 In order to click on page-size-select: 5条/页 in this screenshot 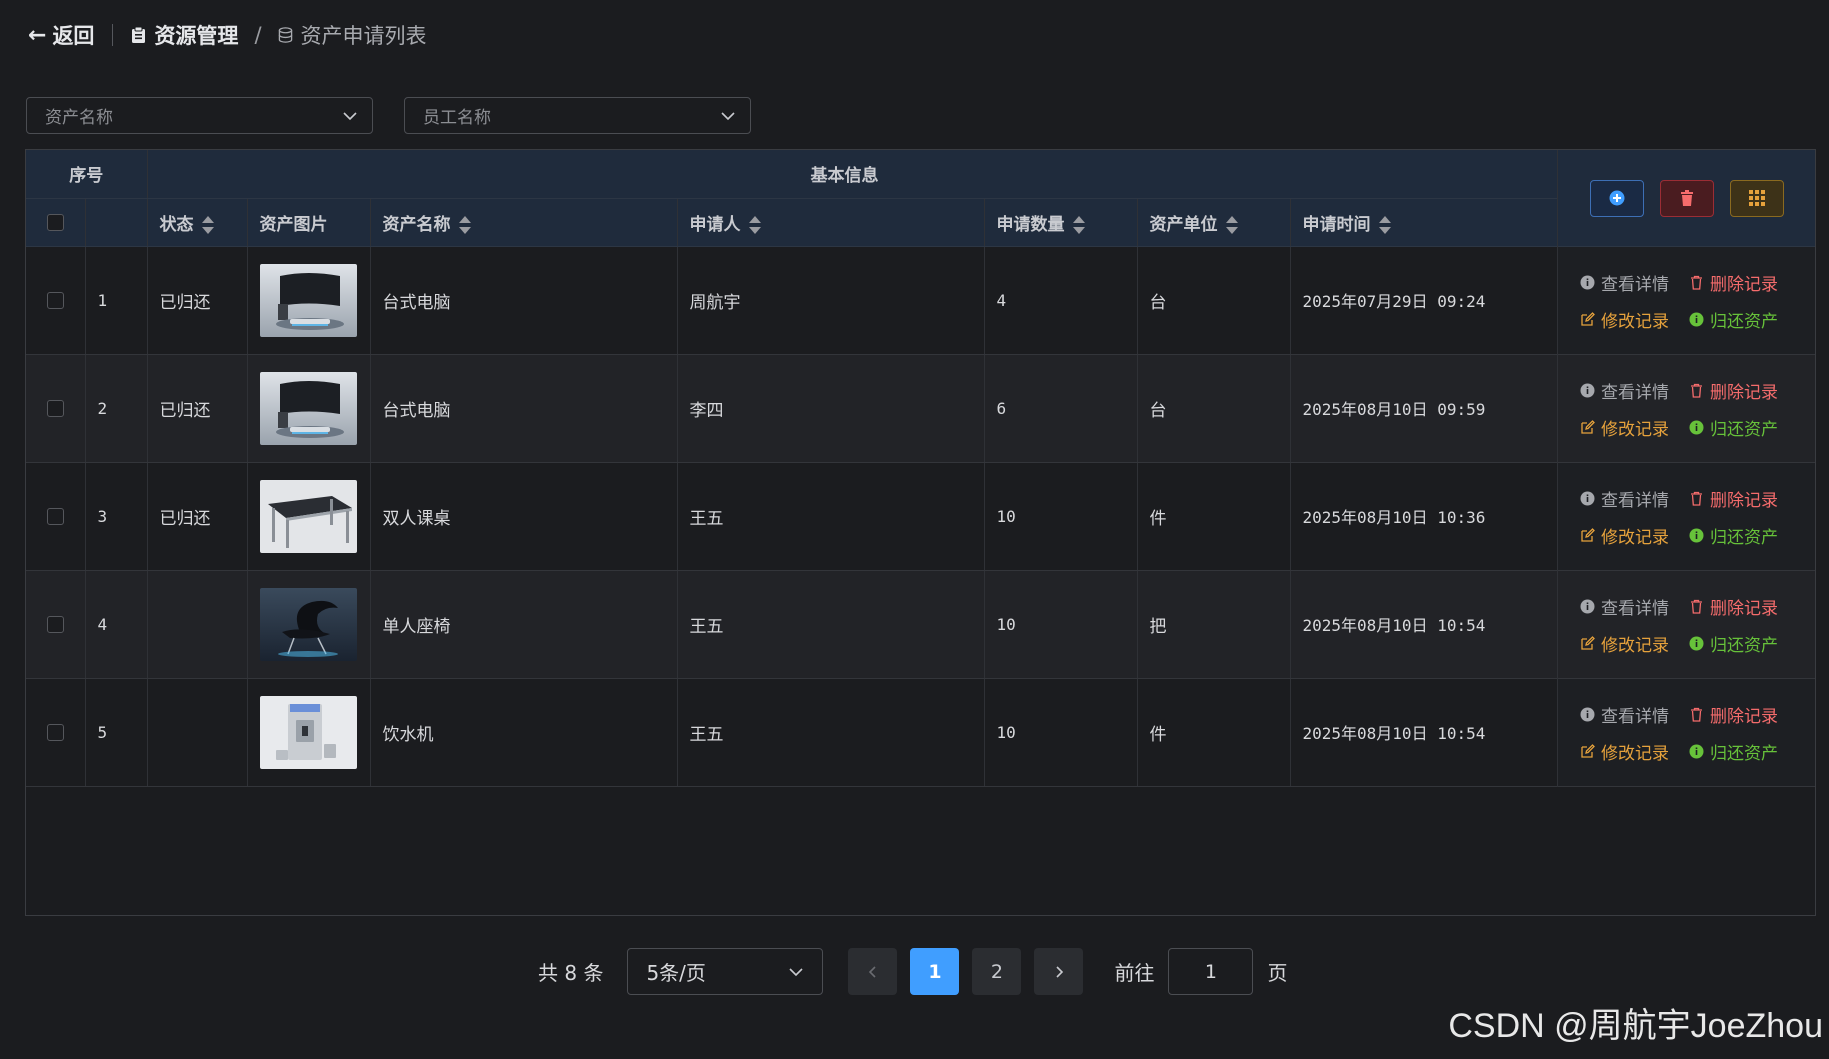, I will do `click(725, 971)`.